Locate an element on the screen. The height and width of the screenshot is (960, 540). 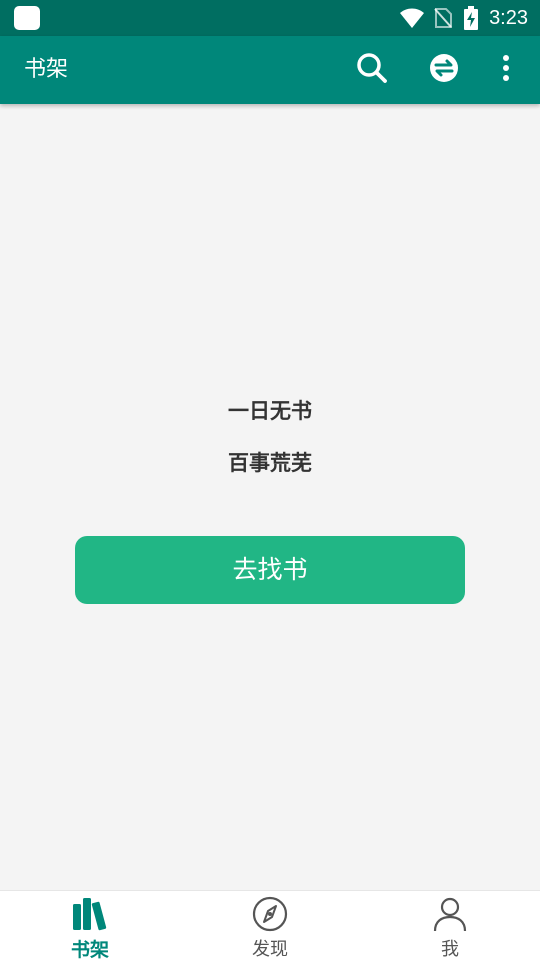
more-vert-icon is located at coordinates (506, 70).